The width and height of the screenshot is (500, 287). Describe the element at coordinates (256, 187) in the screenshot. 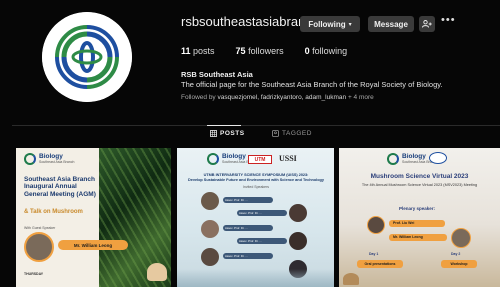

I see `invited-label: Invited Speakers` at that location.